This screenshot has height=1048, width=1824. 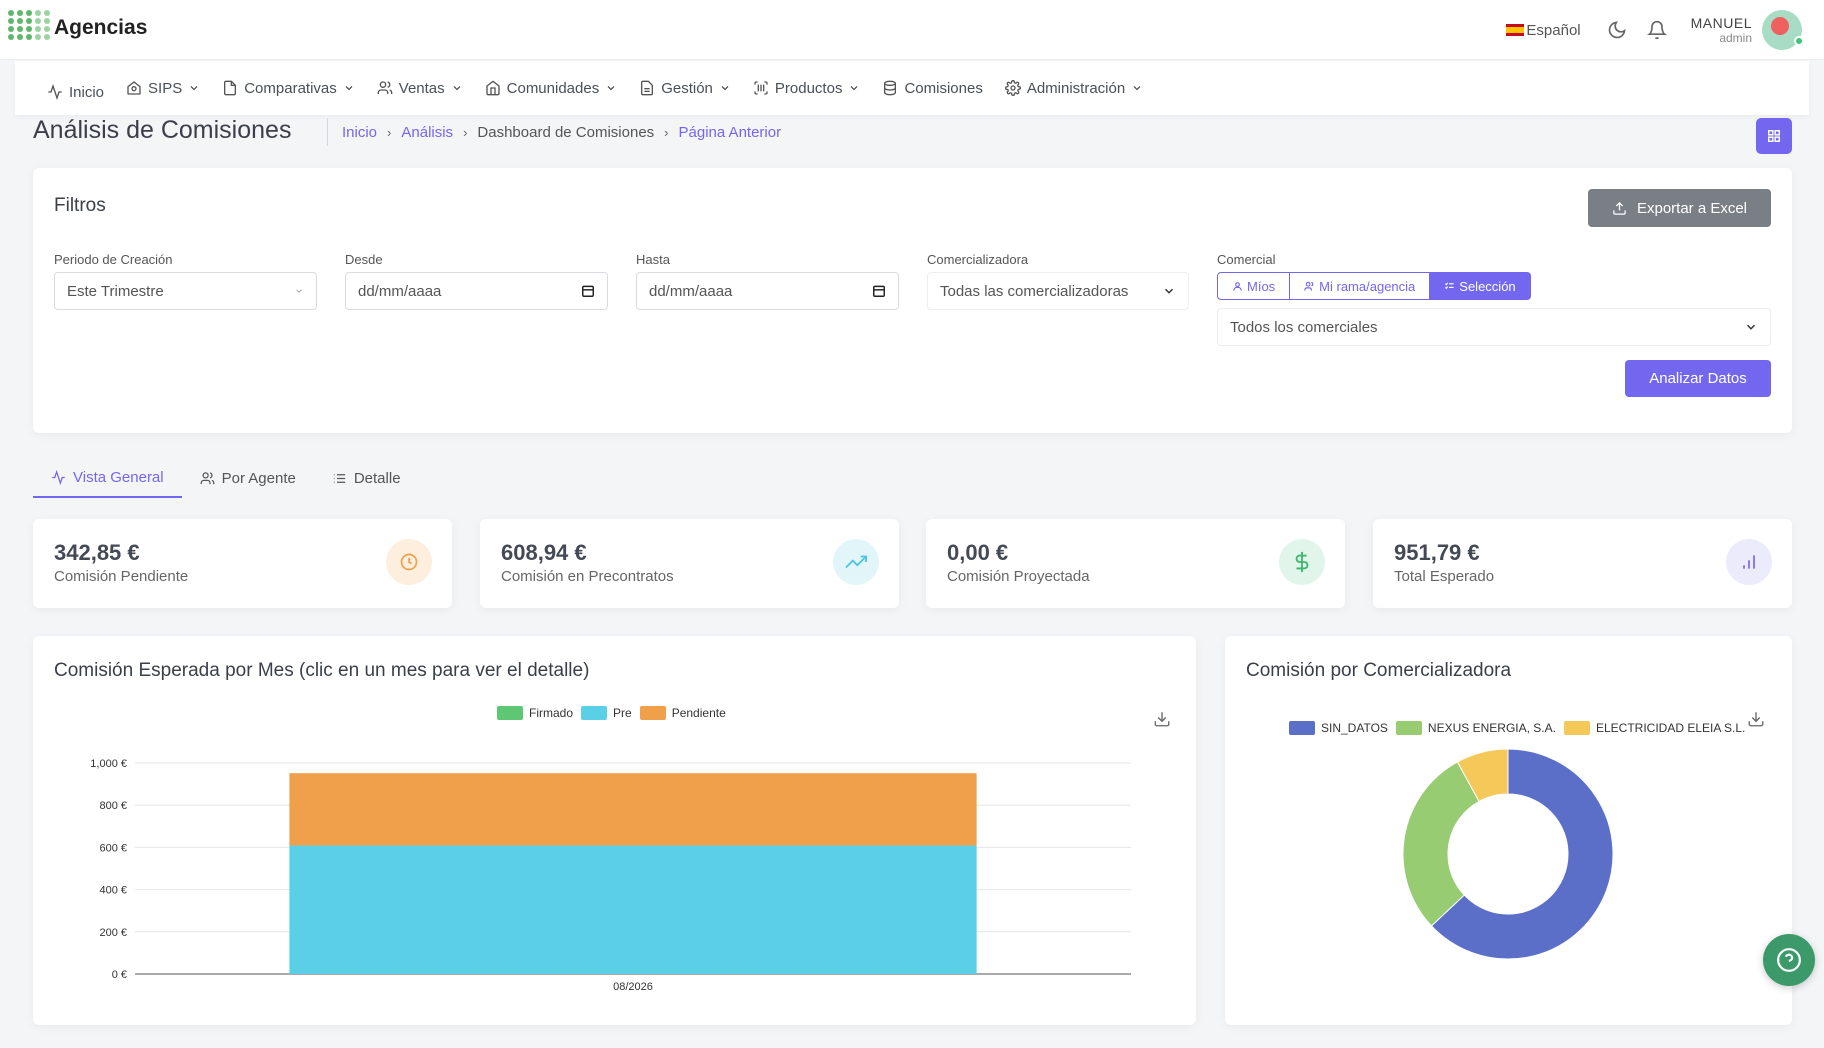 I want to click on nav-item-ventas: Ventas, so click(x=420, y=88).